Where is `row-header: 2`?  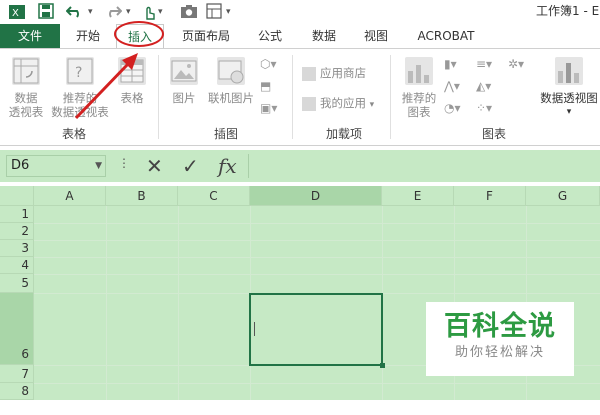 row-header: 2 is located at coordinates (17, 231).